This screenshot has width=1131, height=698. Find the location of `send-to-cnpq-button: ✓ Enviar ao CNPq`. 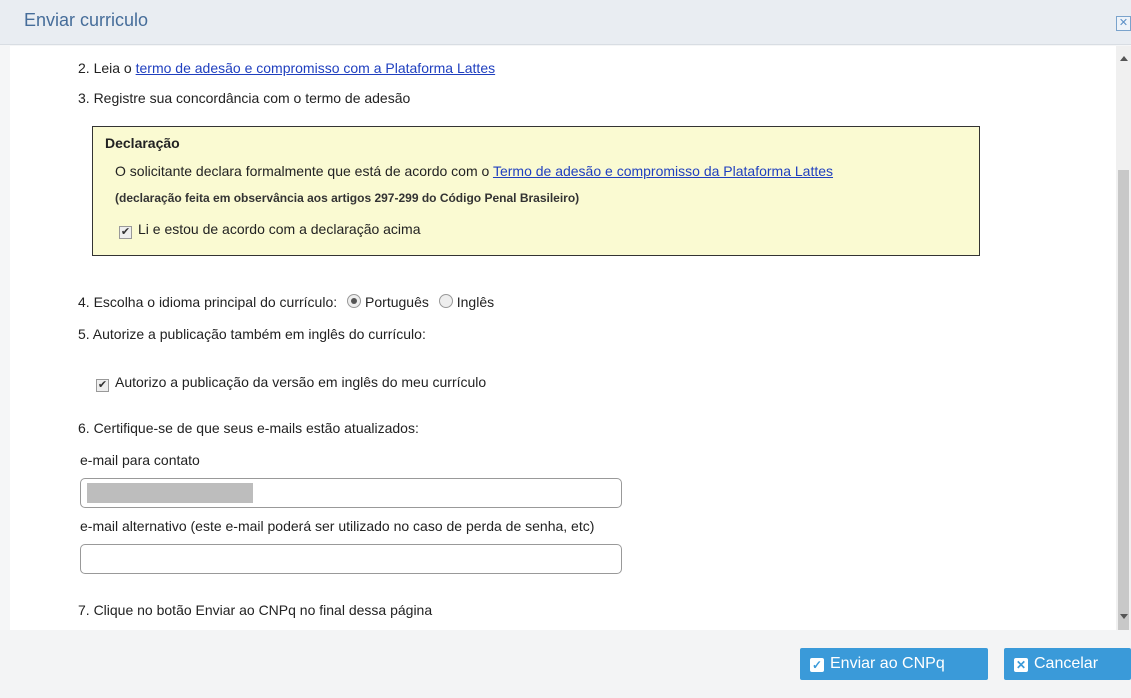

send-to-cnpq-button: ✓ Enviar ao CNPq is located at coordinates (894, 664).